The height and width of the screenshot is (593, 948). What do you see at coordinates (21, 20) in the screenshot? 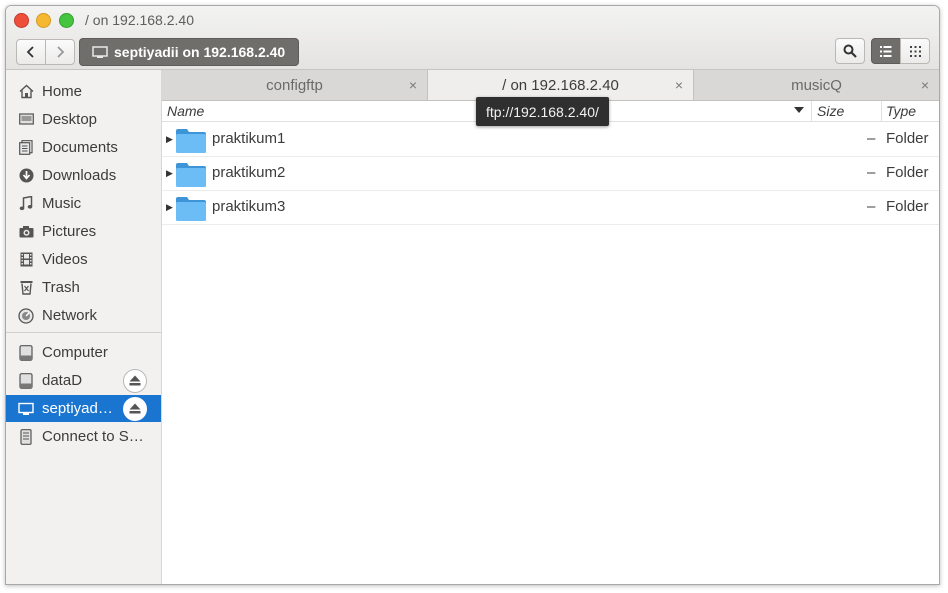
I see `window-close-button` at bounding box center [21, 20].